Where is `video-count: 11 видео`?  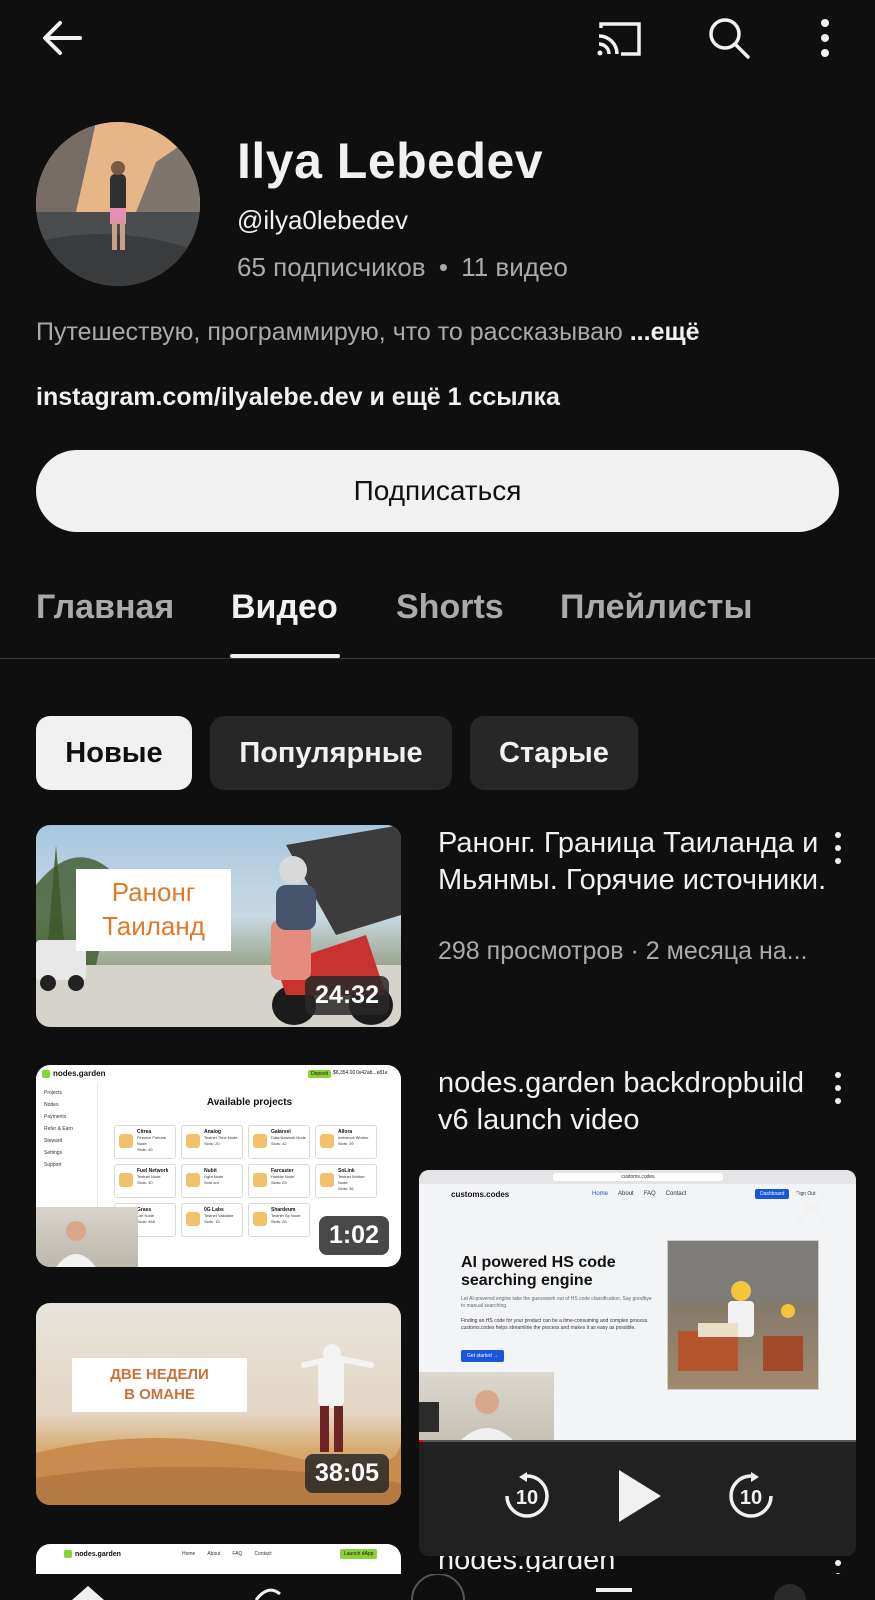
video-count: 11 видео is located at coordinates (514, 267).